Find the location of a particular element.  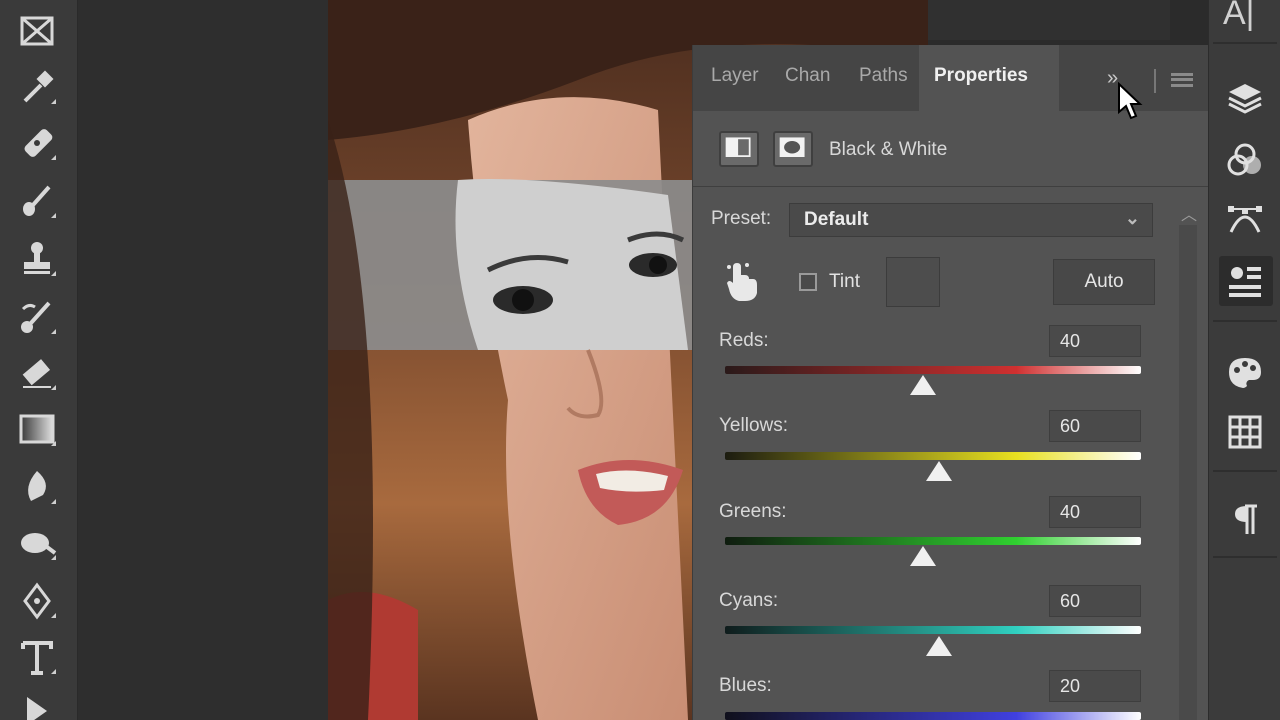

brush-tool-icon is located at coordinates (37, 201).